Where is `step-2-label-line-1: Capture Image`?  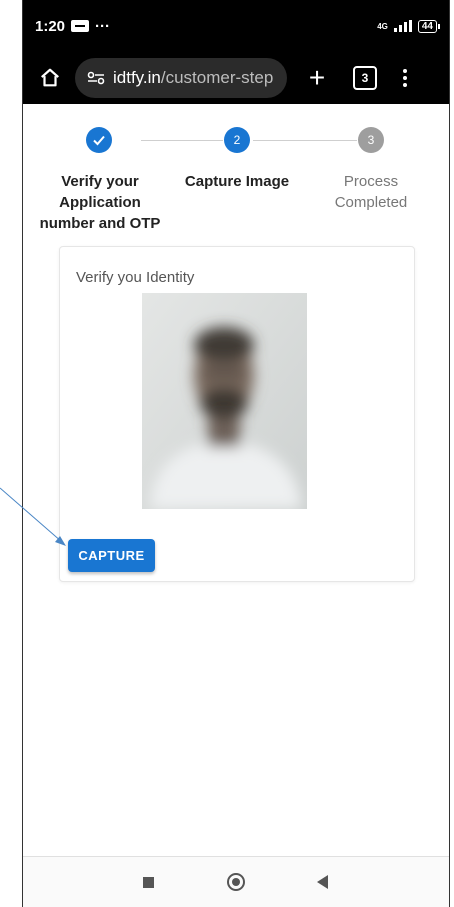 step-2-label-line-1: Capture Image is located at coordinates (237, 181).